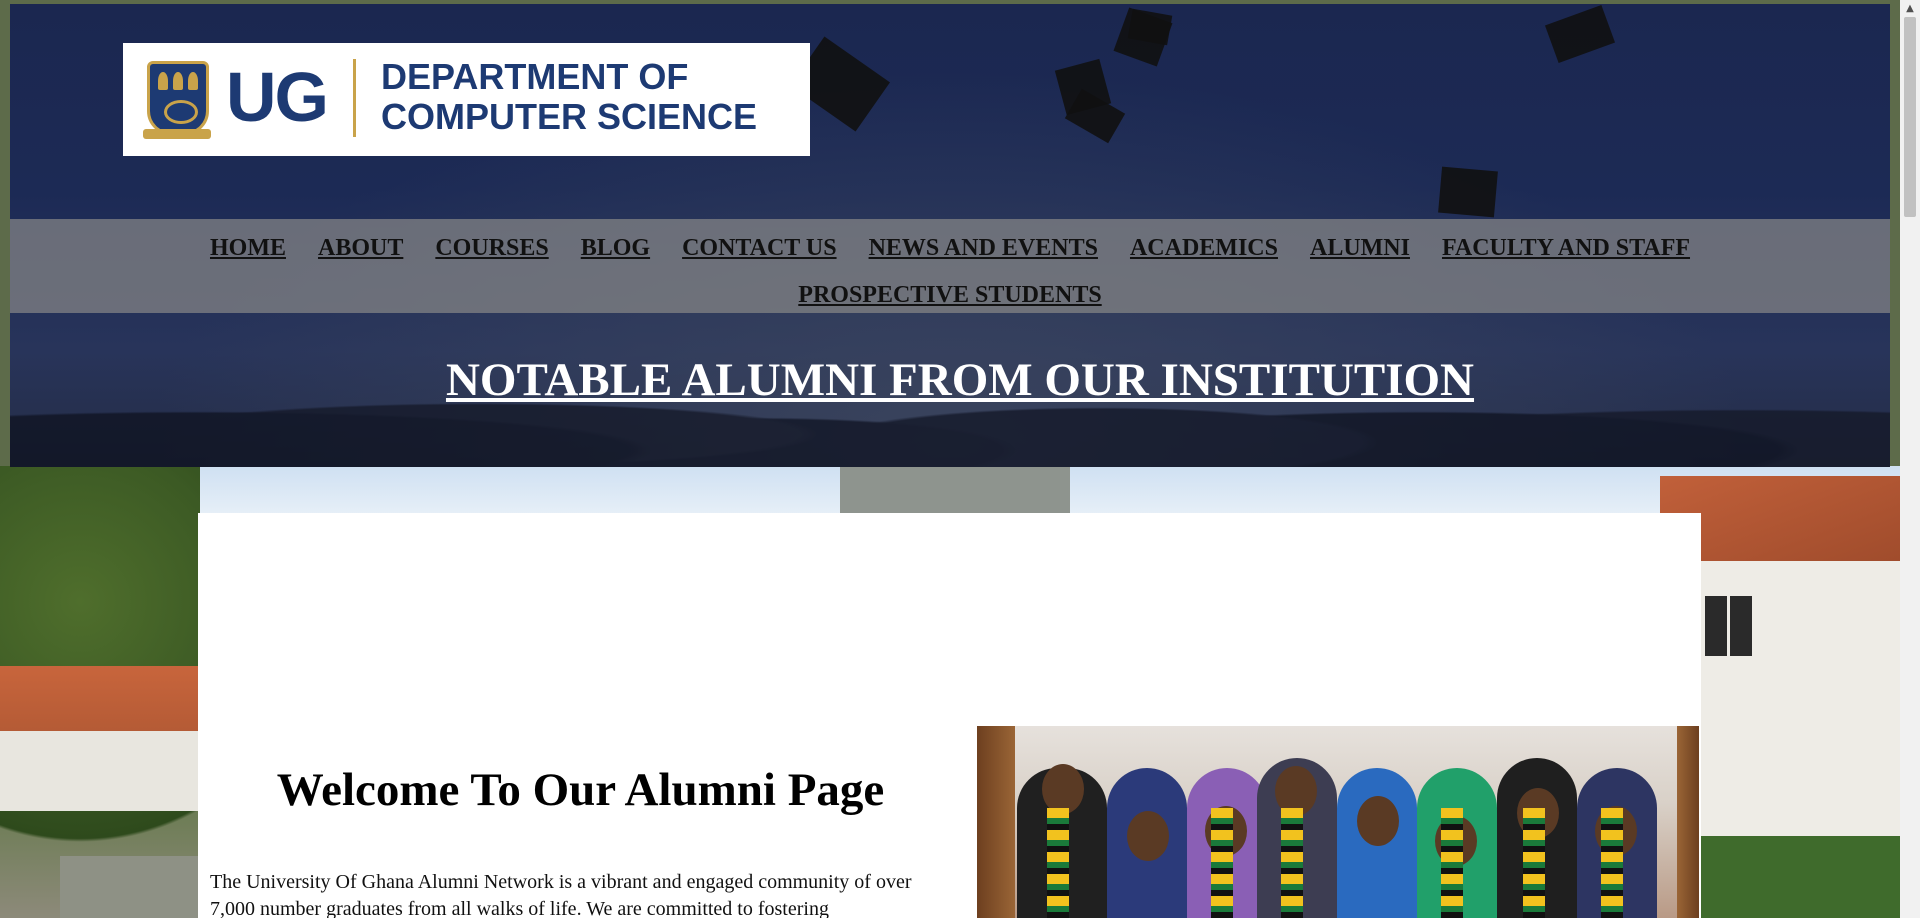  I want to click on logo-department-line1: DEPARTMENT OF, so click(535, 76).